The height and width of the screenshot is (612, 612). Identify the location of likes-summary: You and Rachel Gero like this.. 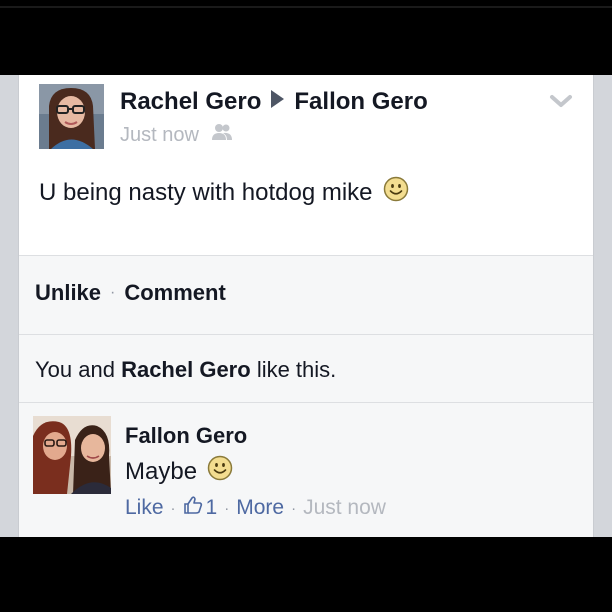
(306, 369).